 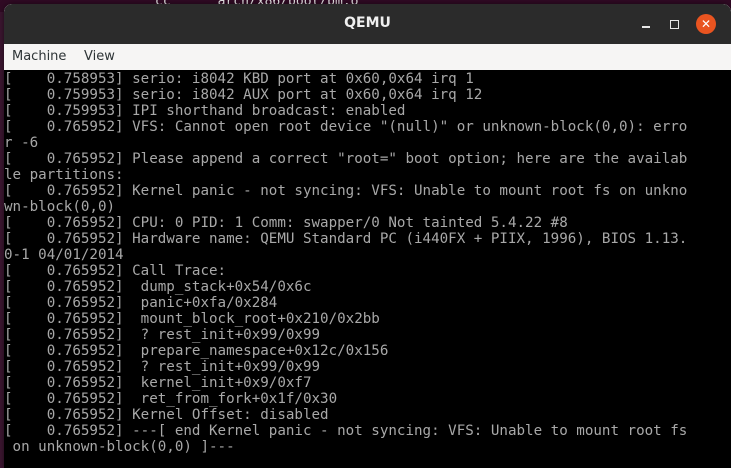 What do you see at coordinates (64, 175) in the screenshot?
I see `console-line: le partitions:` at bounding box center [64, 175].